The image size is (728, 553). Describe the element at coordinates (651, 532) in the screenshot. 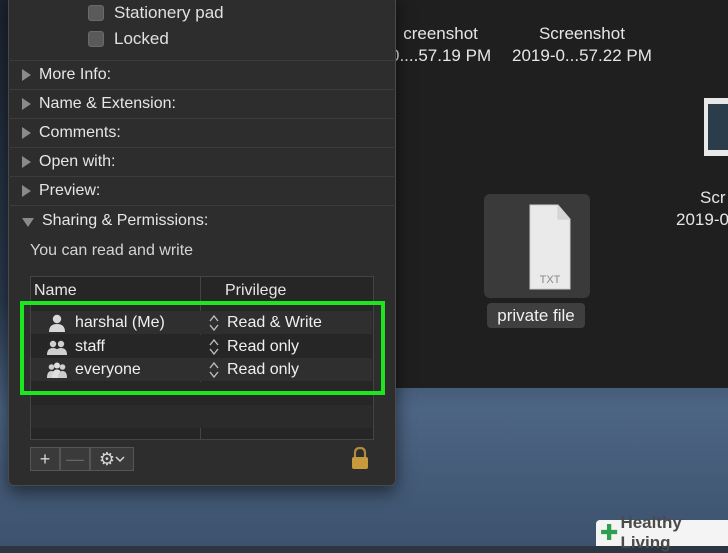

I see `watermark-text: Healthy Living` at that location.